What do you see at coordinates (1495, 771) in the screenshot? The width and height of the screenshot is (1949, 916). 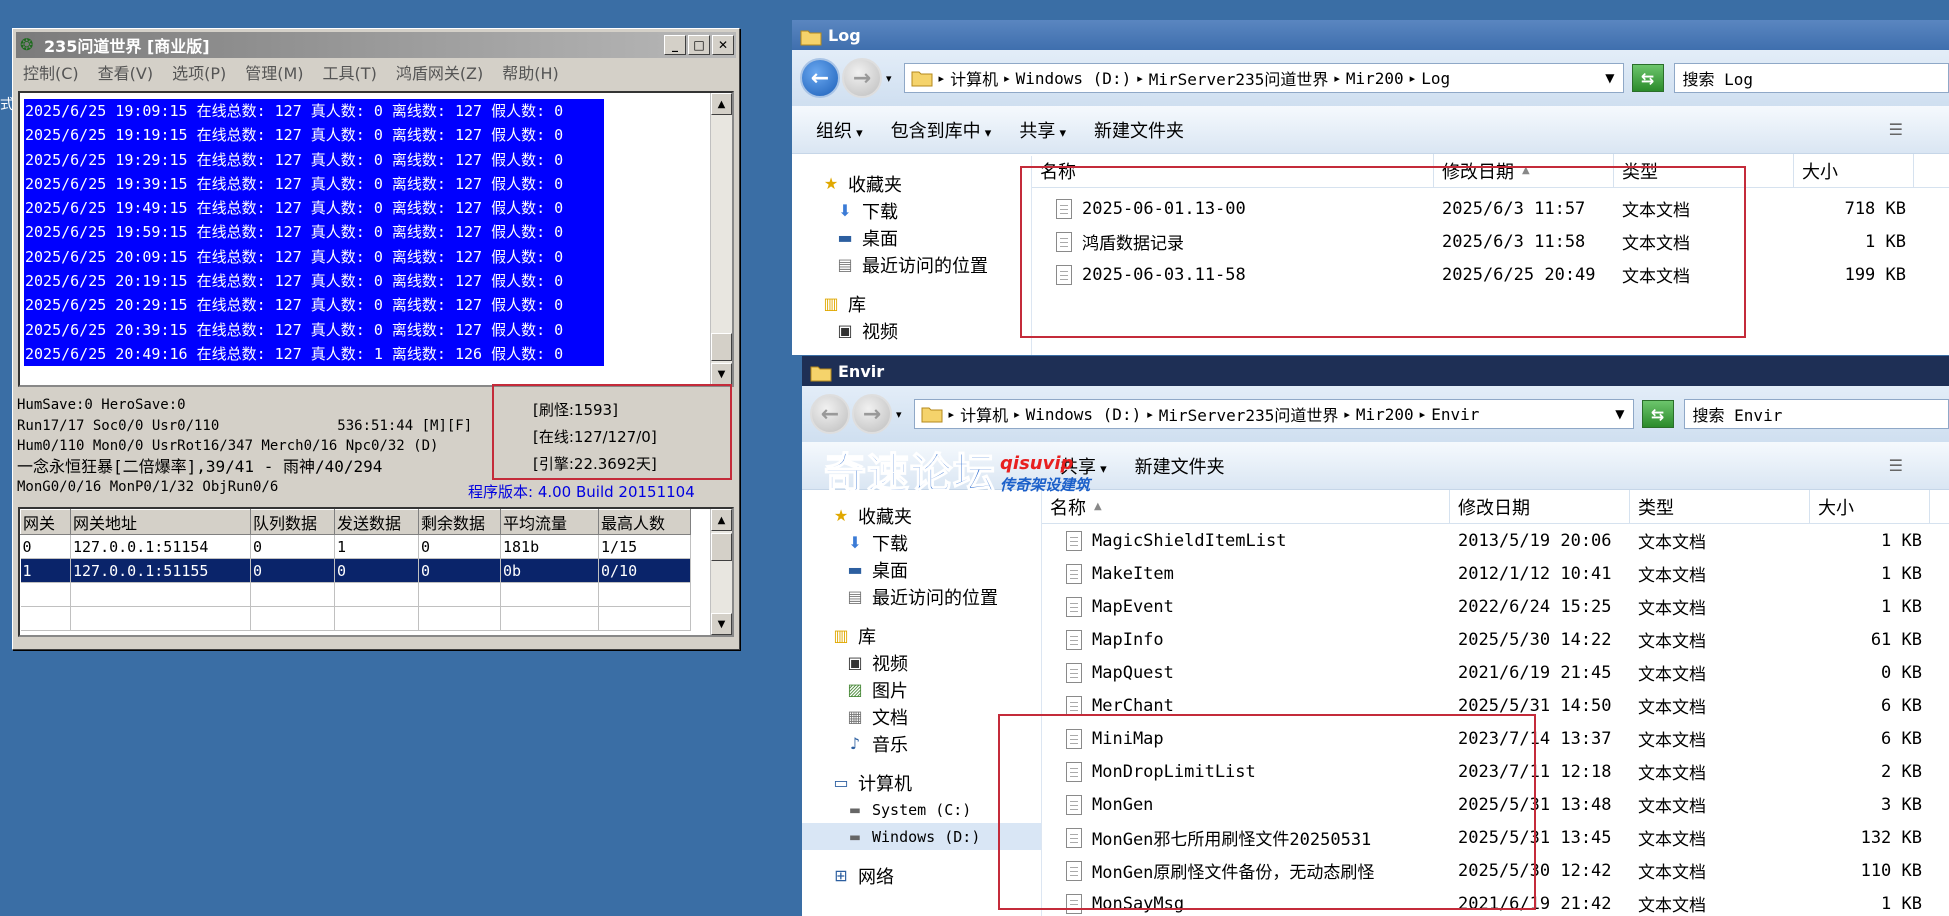 I see `list-item: MonDropLimitList 2023/7/11 12:18 文本文档 2 KB` at bounding box center [1495, 771].